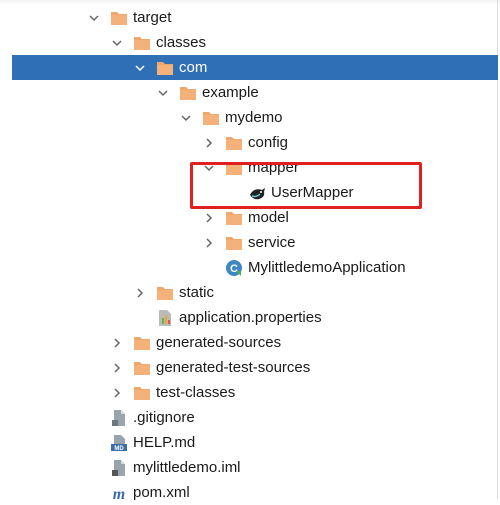 This screenshot has height=505, width=500. I want to click on tree-item-com: com, so click(255, 67).